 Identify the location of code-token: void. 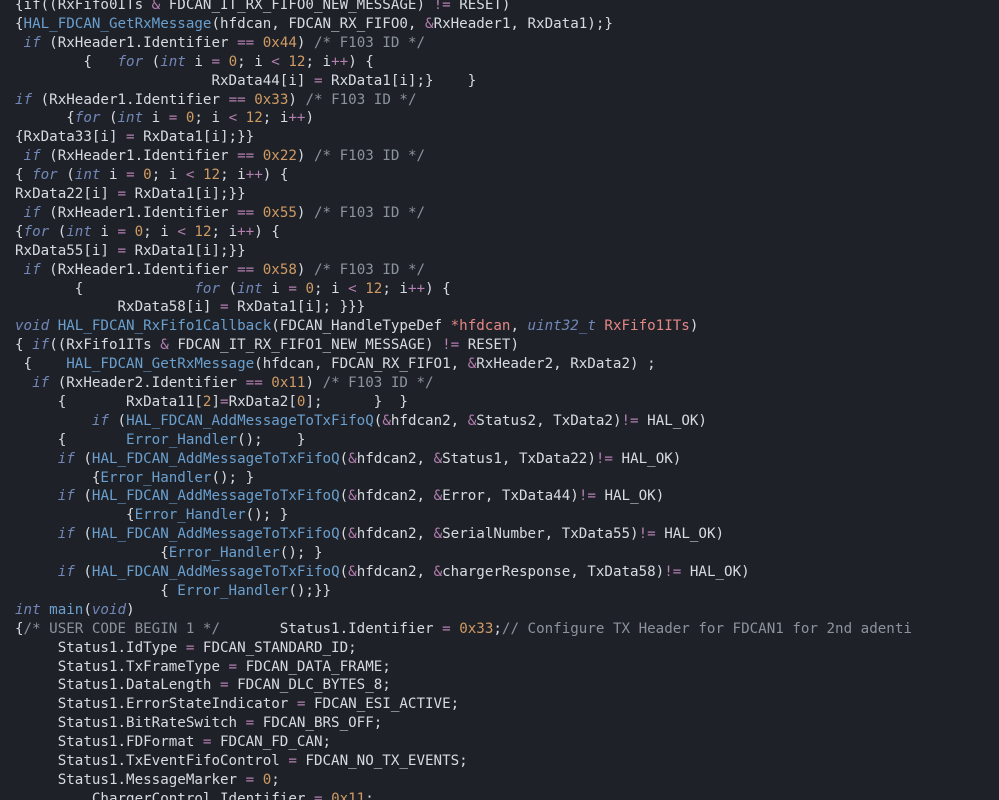
(32, 326).